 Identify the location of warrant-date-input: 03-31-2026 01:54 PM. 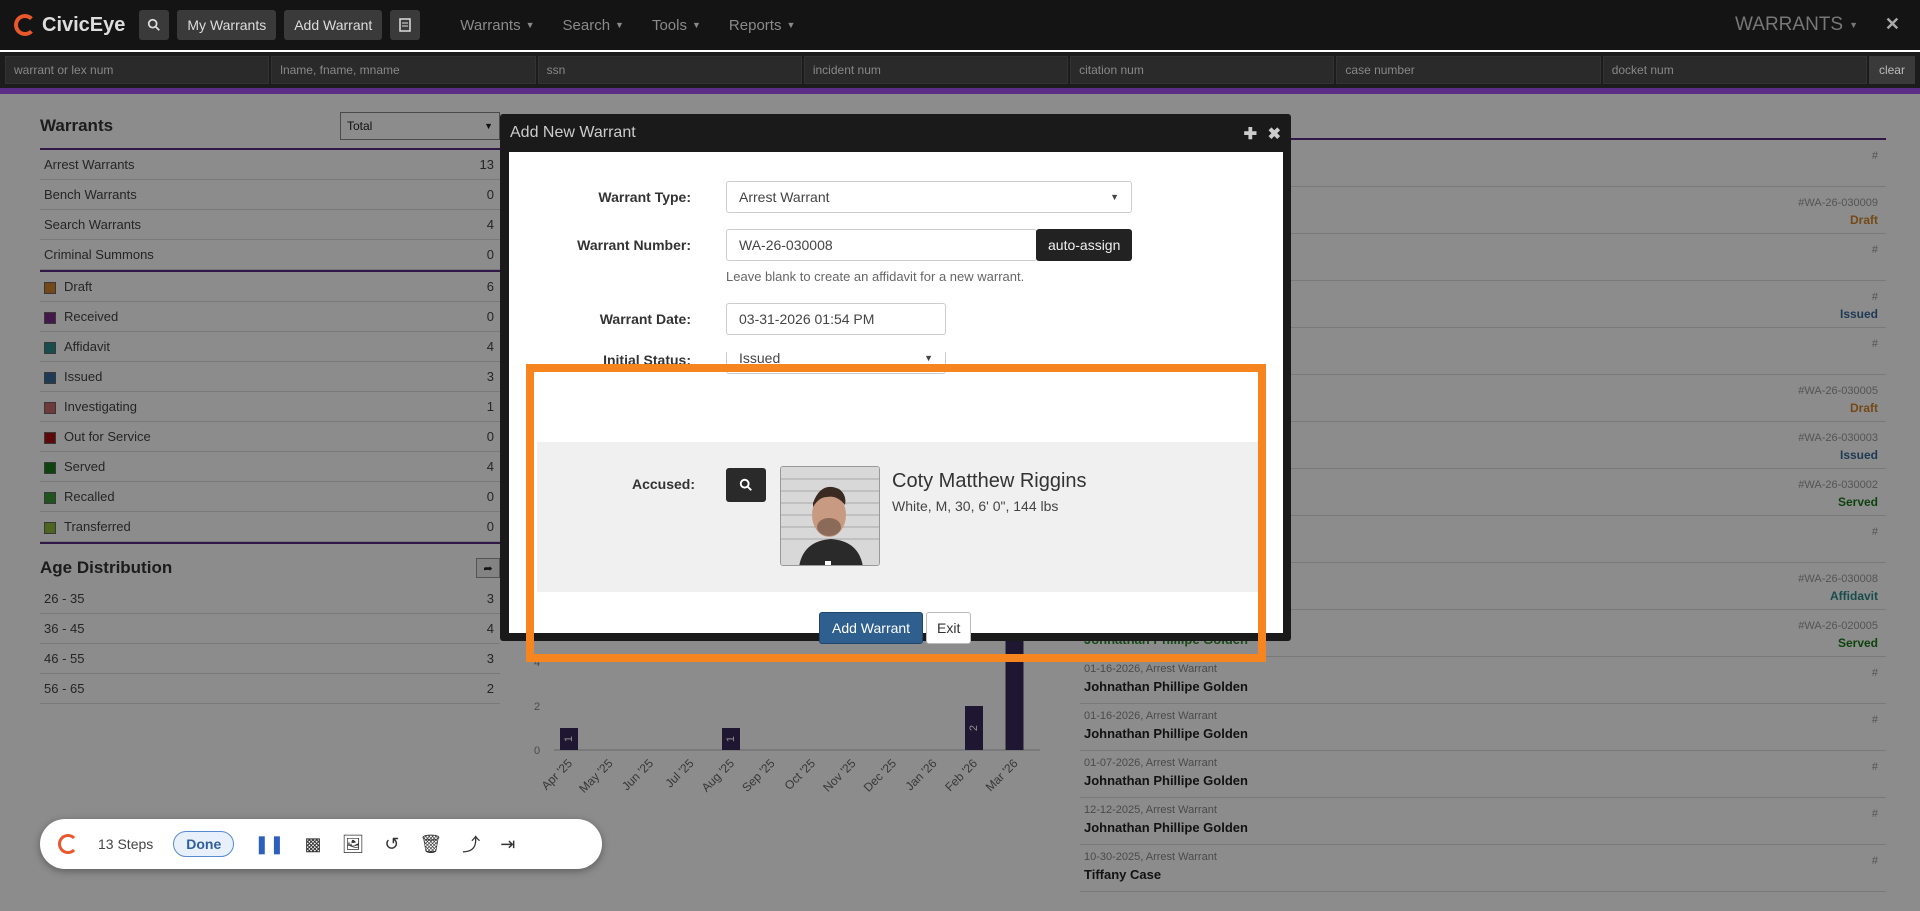
(836, 319).